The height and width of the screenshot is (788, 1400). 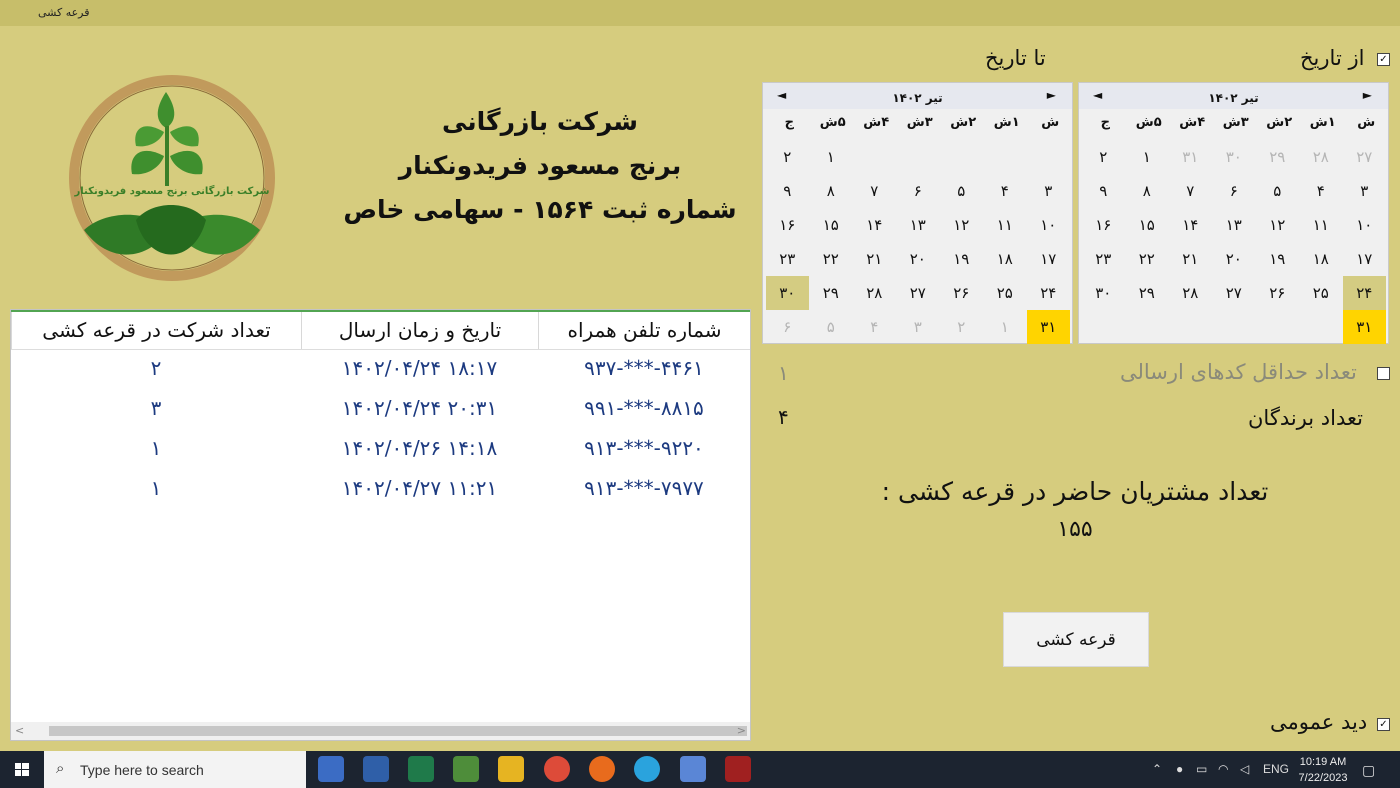 What do you see at coordinates (380, 448) in the screenshot?
I see `table-row: ۹۱۳-***-۹۲۲۰ ۱۴۰۲/۰۴/۲۶ ۱۴:۱۸ ۱` at bounding box center [380, 448].